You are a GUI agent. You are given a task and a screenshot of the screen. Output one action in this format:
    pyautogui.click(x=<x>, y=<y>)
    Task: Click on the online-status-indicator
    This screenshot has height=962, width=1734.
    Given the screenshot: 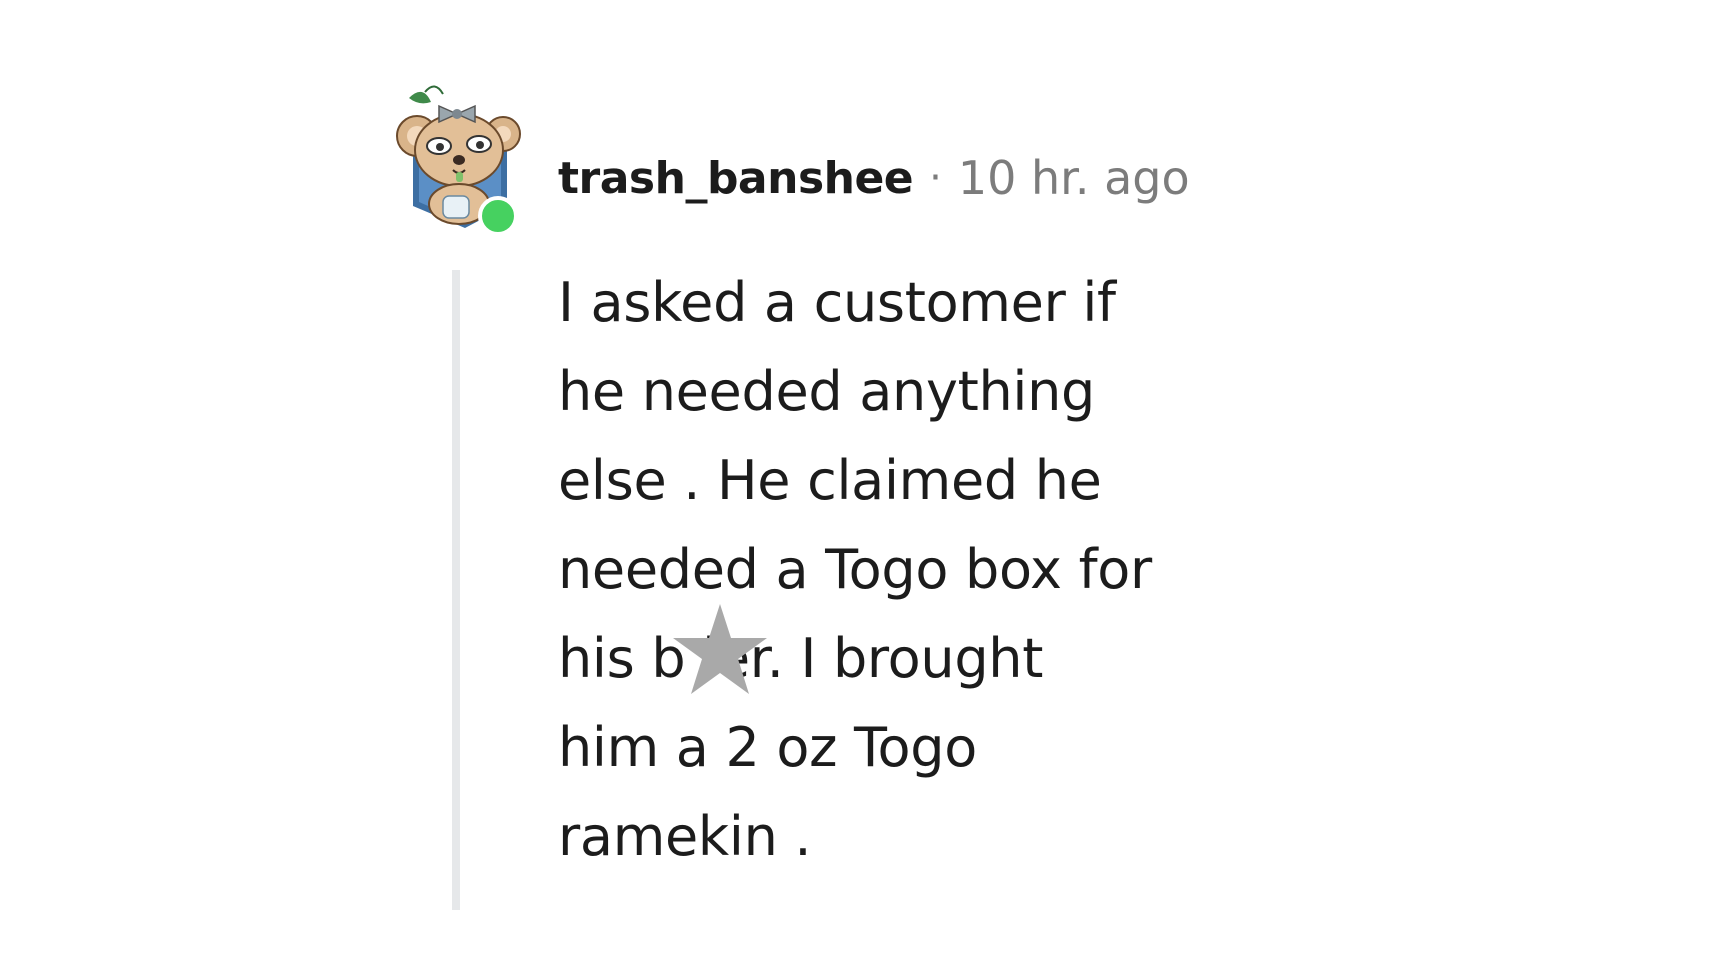 What is the action you would take?
    pyautogui.click(x=498, y=216)
    